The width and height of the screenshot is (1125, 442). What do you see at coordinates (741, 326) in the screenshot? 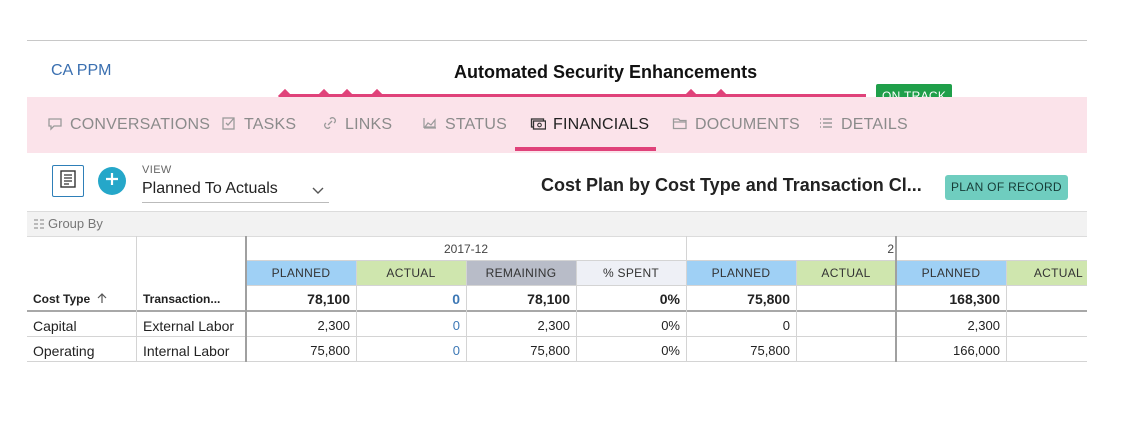
I see `cell-planned: 0` at bounding box center [741, 326].